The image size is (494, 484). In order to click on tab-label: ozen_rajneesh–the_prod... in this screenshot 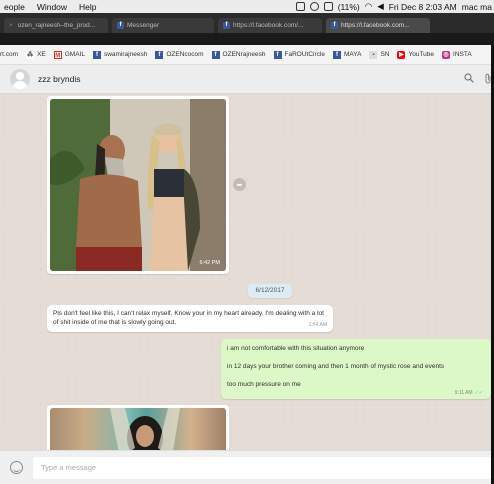, I will do `click(56, 25)`.